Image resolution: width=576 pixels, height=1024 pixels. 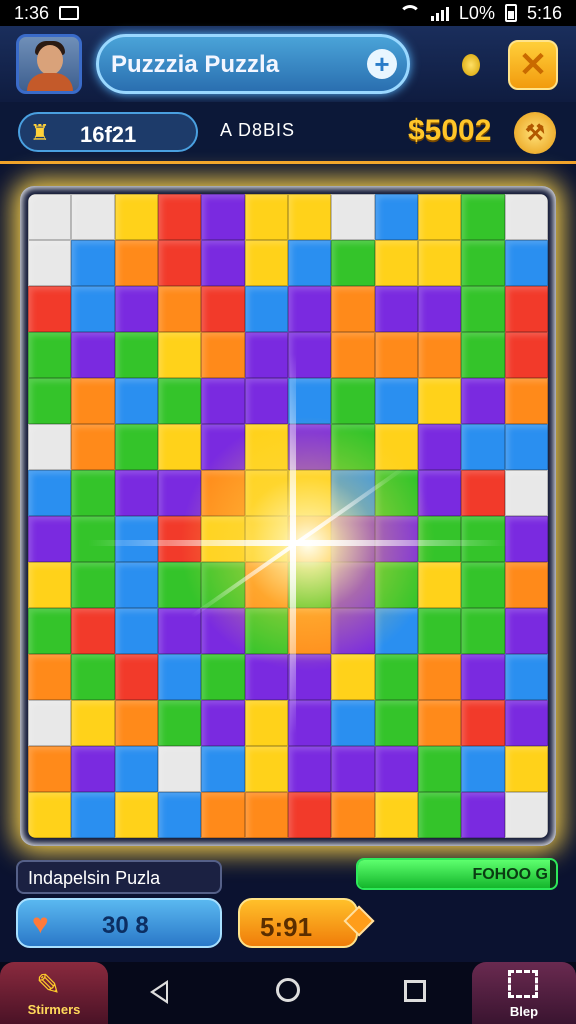 I want to click on nav-right-button: Blep, so click(x=524, y=993).